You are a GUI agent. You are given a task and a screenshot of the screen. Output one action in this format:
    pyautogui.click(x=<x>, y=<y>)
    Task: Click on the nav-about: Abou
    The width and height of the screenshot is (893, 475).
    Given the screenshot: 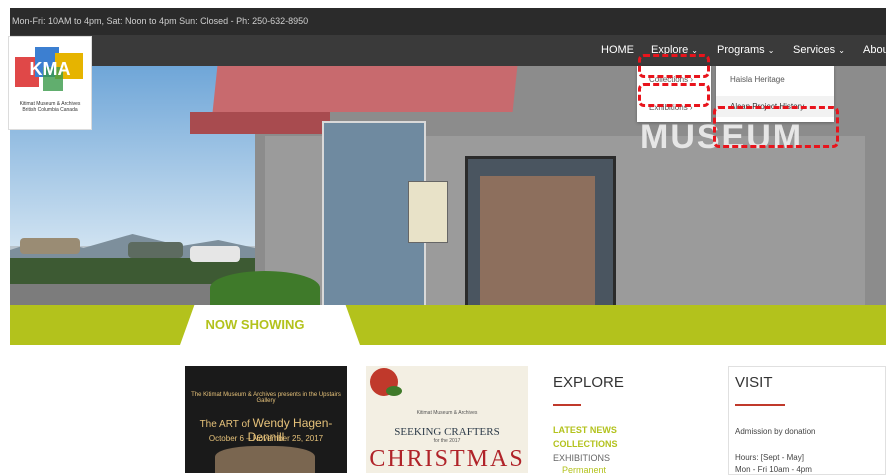 What is the action you would take?
    pyautogui.click(x=876, y=50)
    